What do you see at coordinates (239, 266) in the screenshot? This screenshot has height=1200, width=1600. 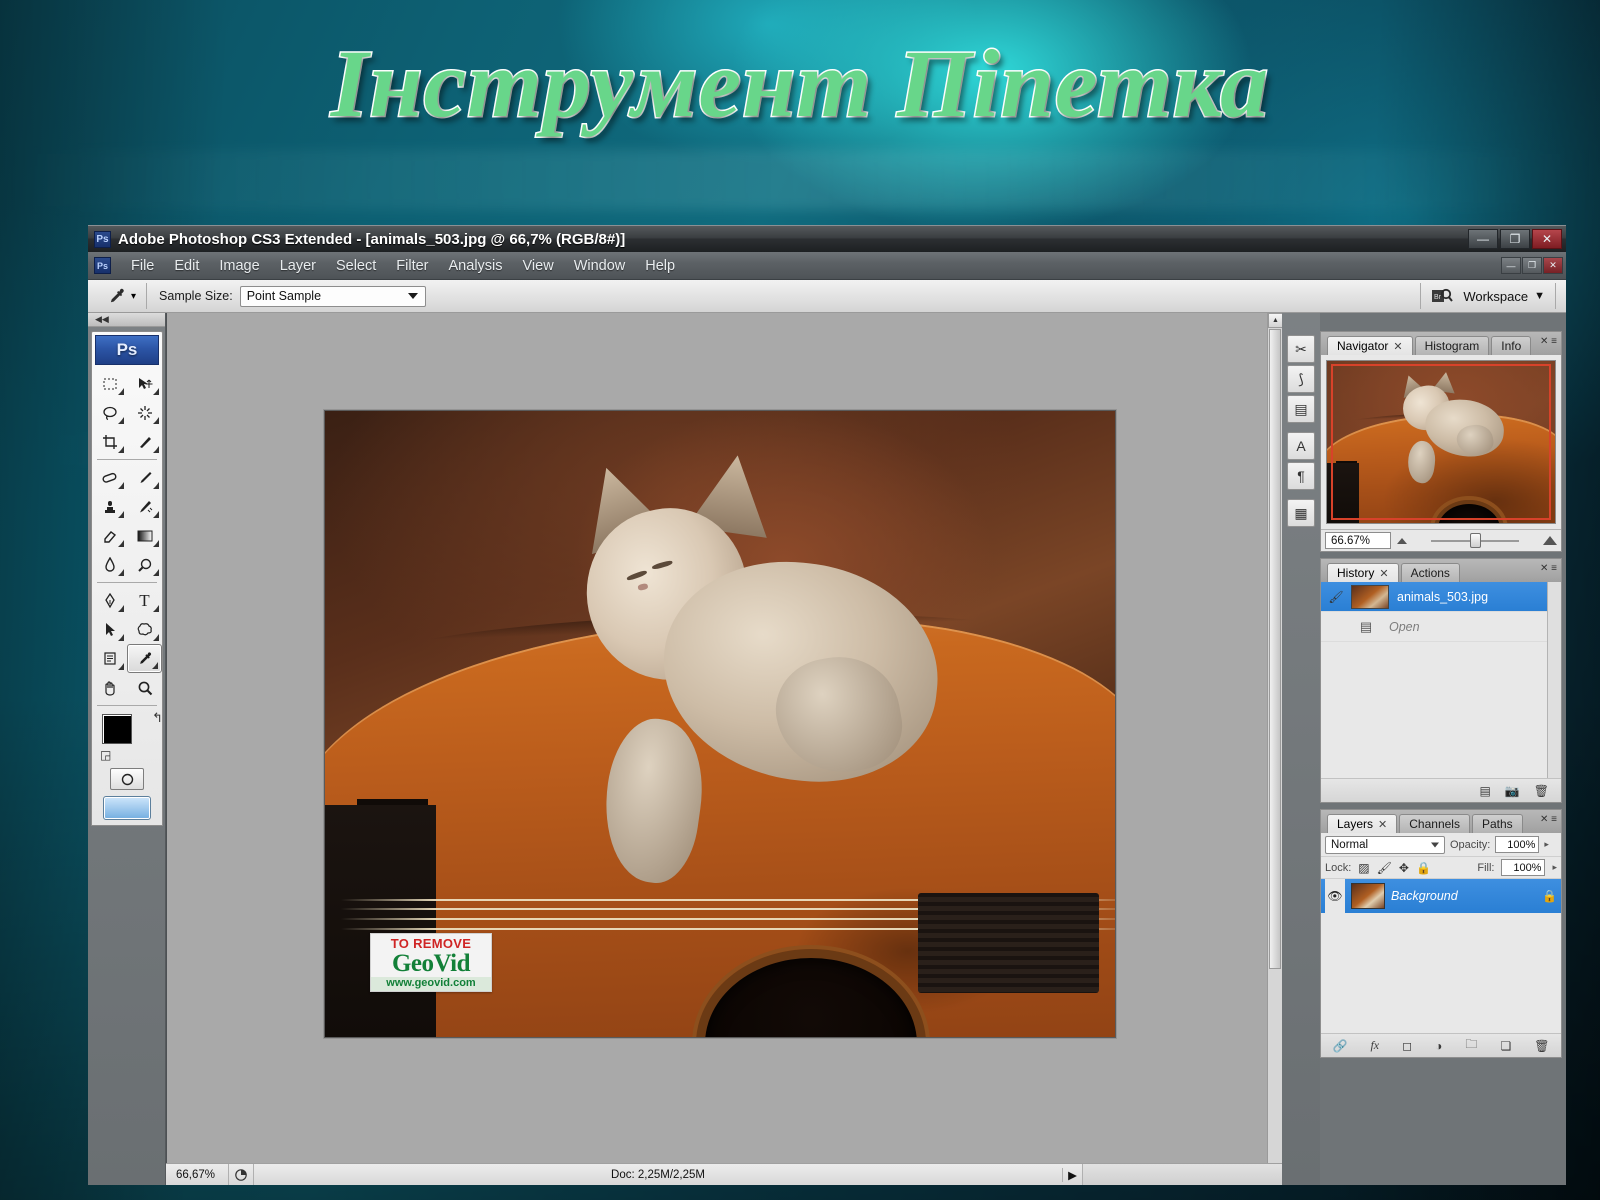 I see `menu-image: Image` at bounding box center [239, 266].